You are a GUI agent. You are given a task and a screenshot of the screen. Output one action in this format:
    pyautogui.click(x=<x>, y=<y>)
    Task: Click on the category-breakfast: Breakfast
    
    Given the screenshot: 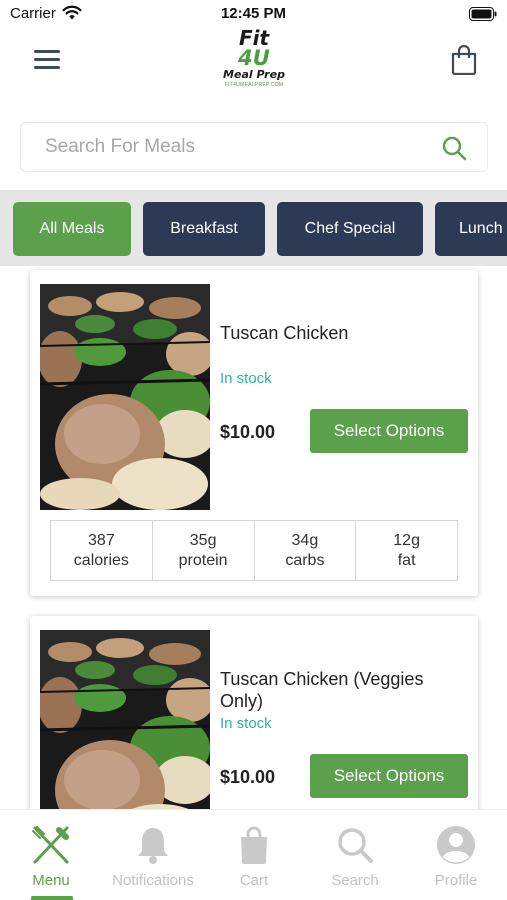 What is the action you would take?
    pyautogui.click(x=204, y=229)
    